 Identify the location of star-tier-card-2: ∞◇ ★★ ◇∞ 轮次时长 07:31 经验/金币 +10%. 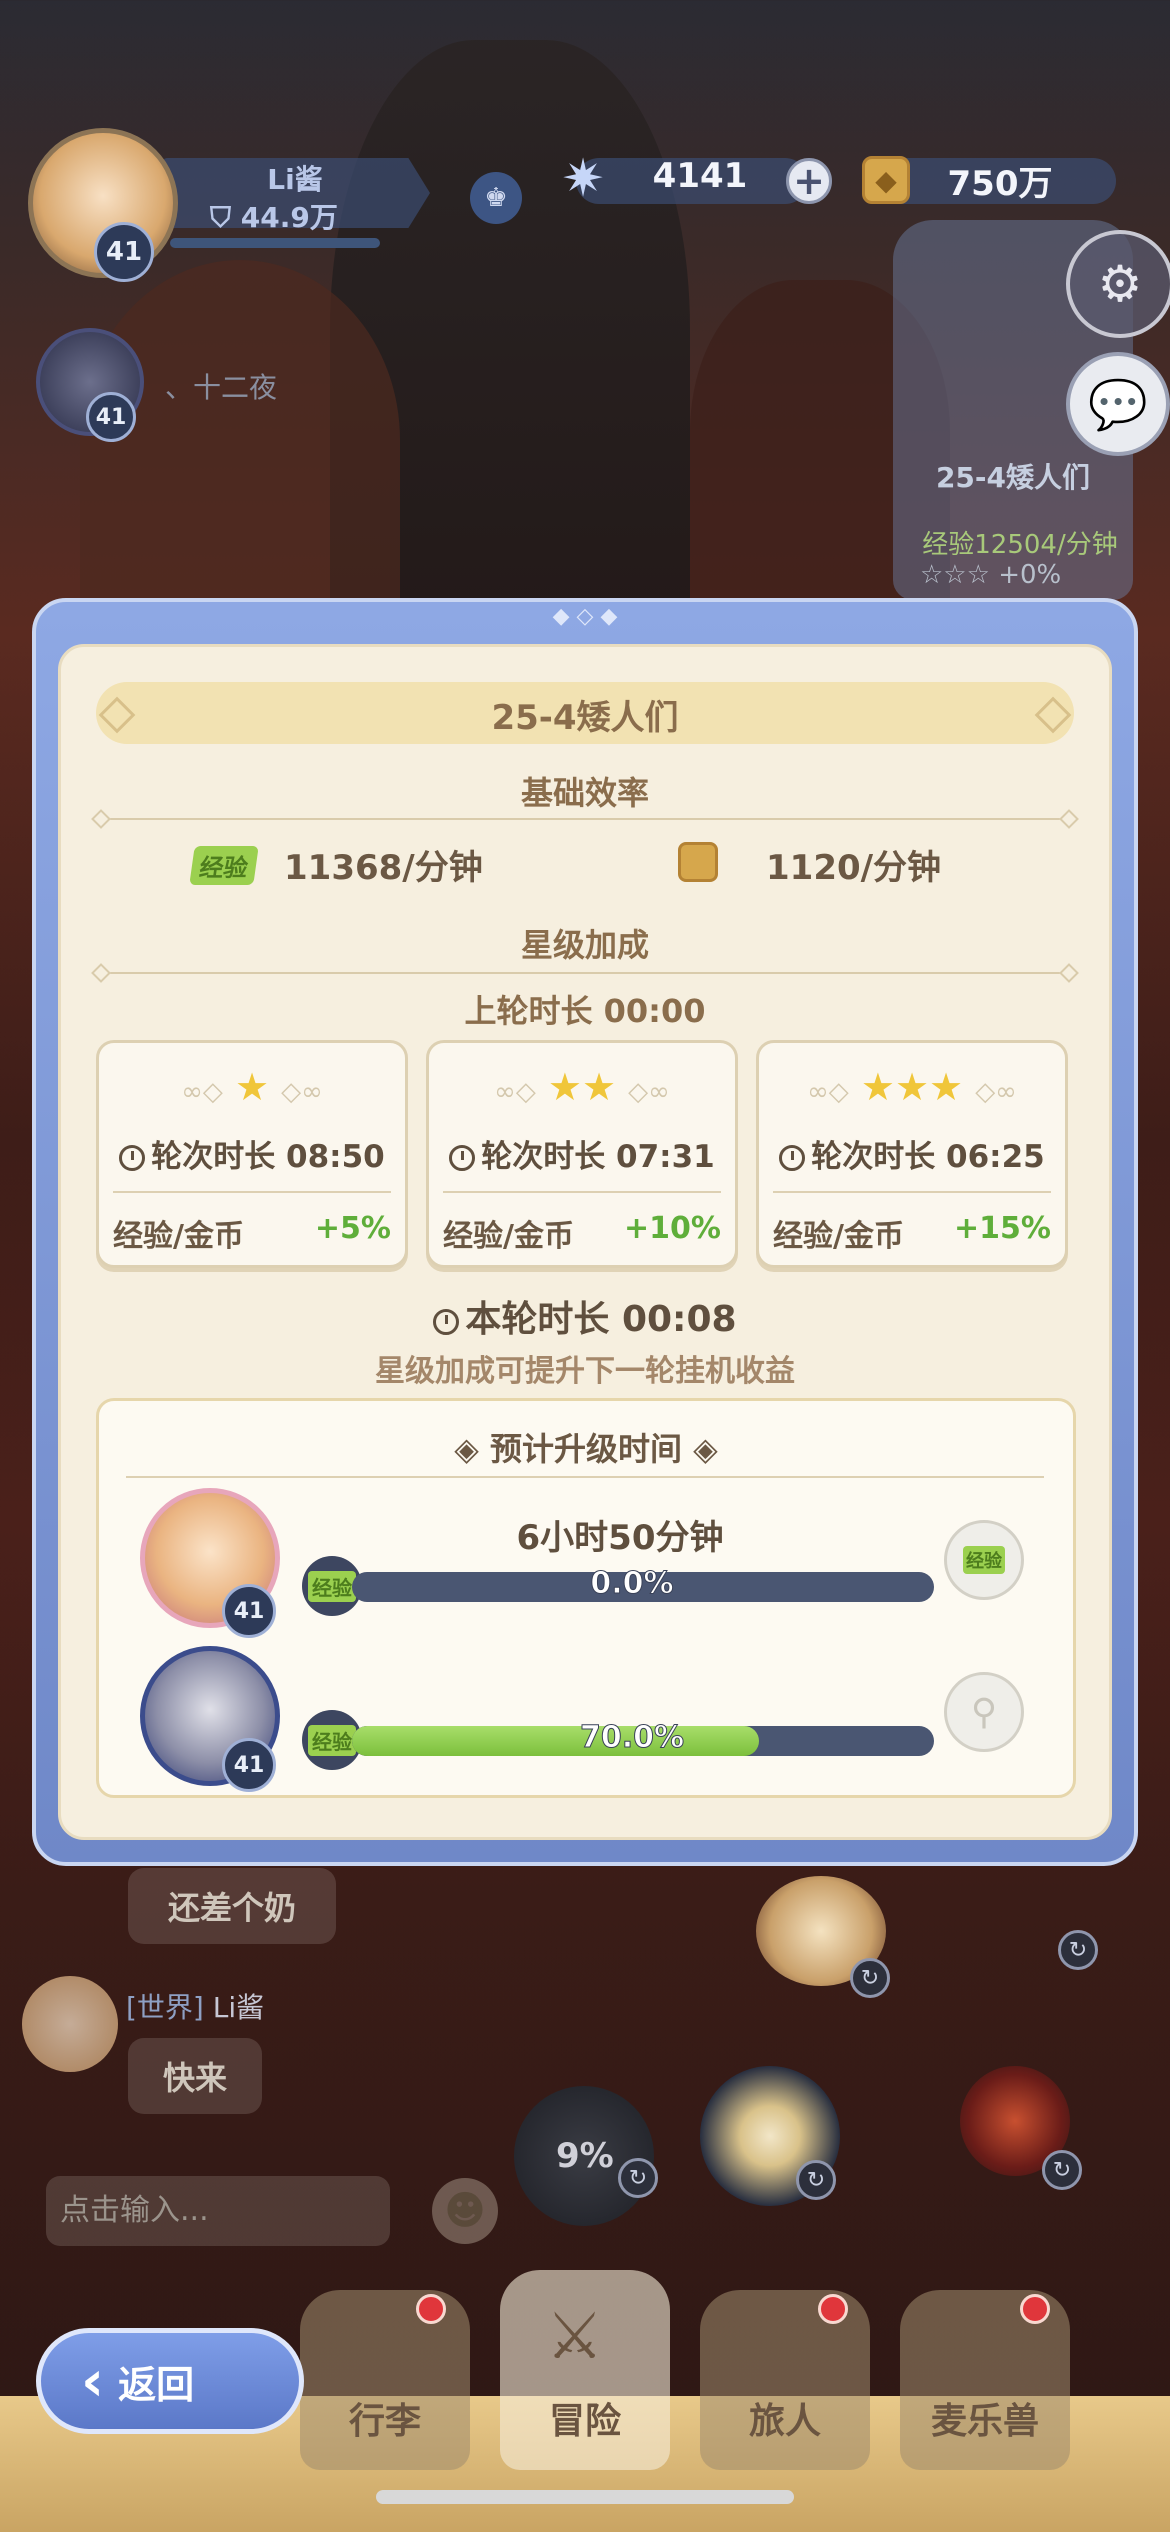
(582, 1154).